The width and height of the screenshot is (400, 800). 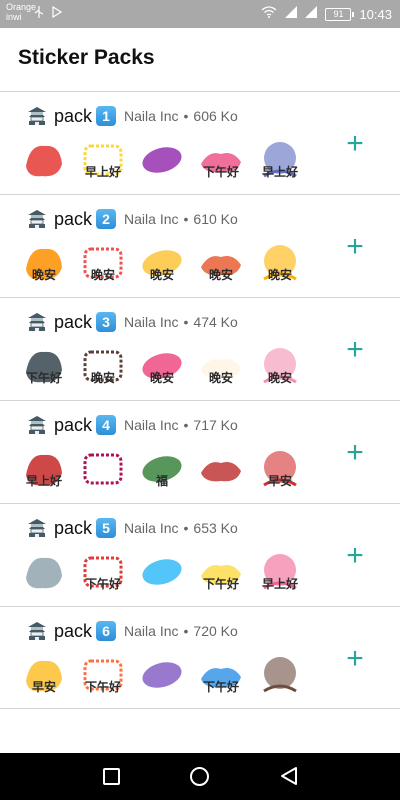 I want to click on navigation-bar, so click(x=200, y=776).